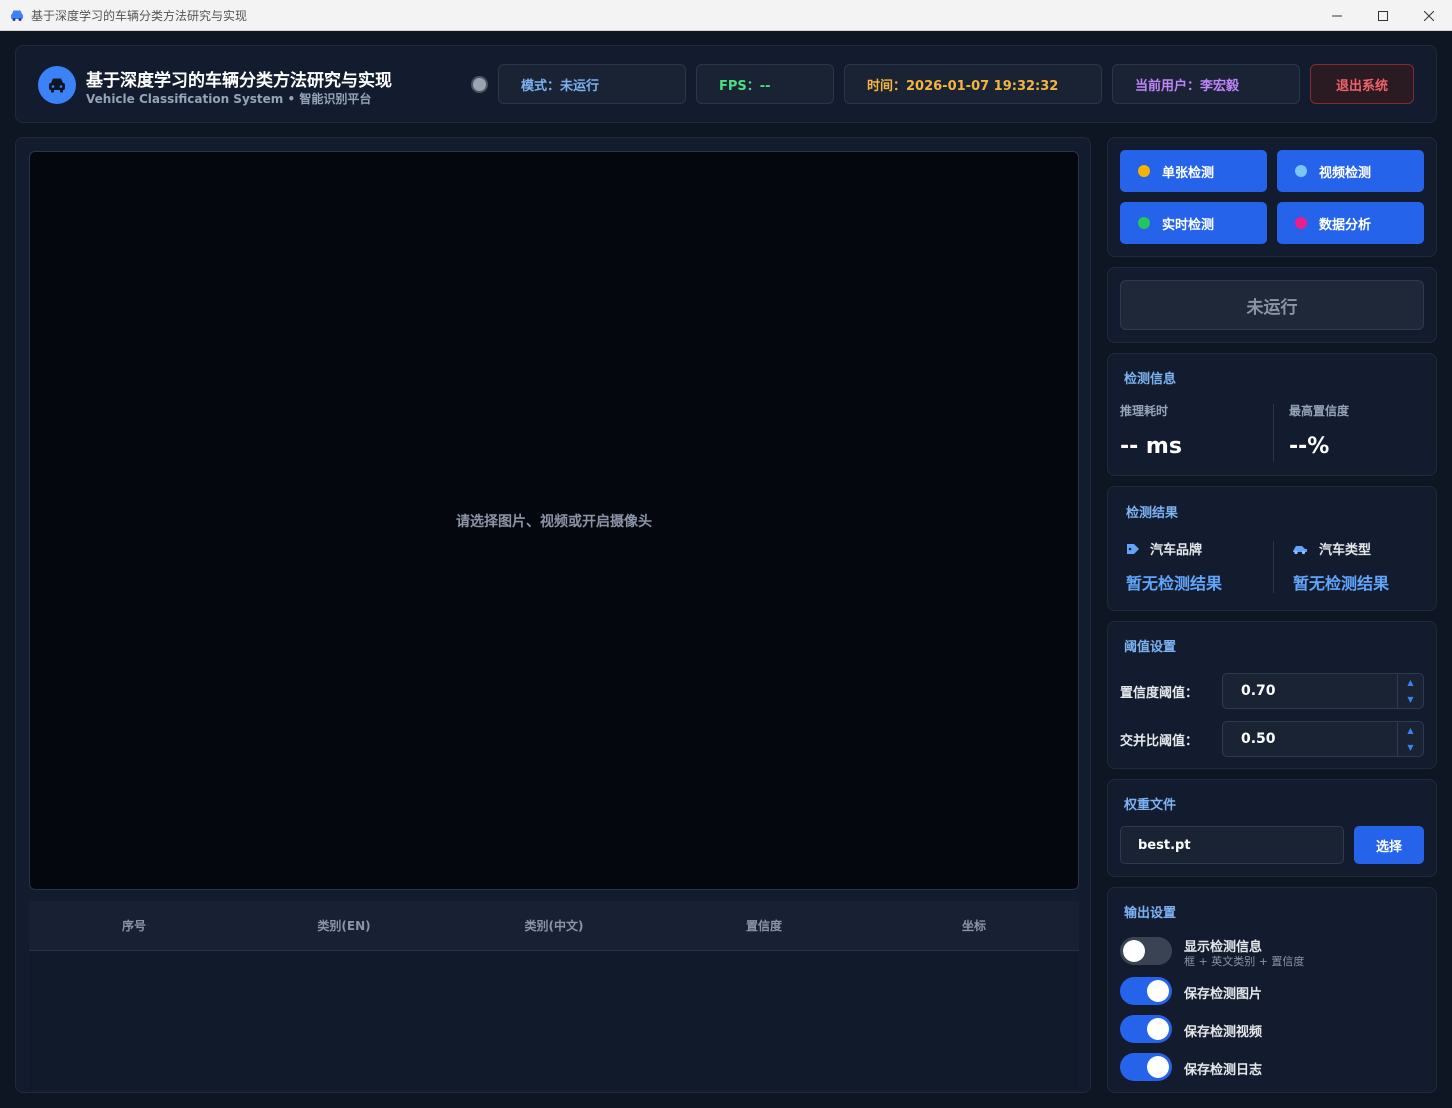 The image size is (1452, 1108). I want to click on detect-result-card: 检测结果 汽车品牌 暂无检测结果 汽车类型 暂无检测结果, so click(1272, 548).